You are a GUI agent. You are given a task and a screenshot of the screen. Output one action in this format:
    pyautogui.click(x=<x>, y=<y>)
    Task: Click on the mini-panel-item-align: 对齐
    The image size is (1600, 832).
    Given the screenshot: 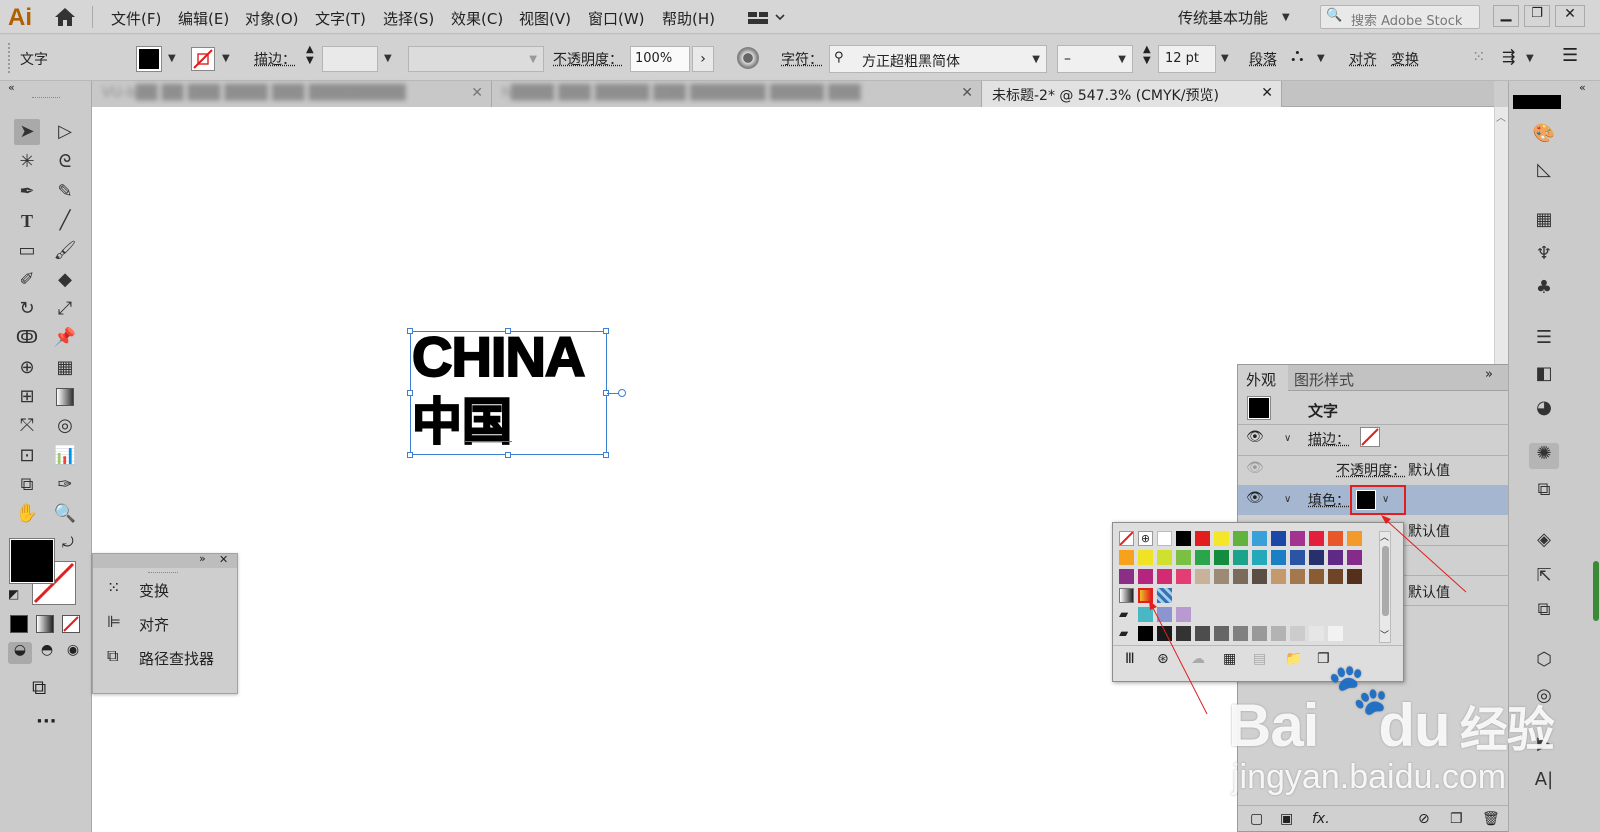 What is the action you would take?
    pyautogui.click(x=154, y=628)
    